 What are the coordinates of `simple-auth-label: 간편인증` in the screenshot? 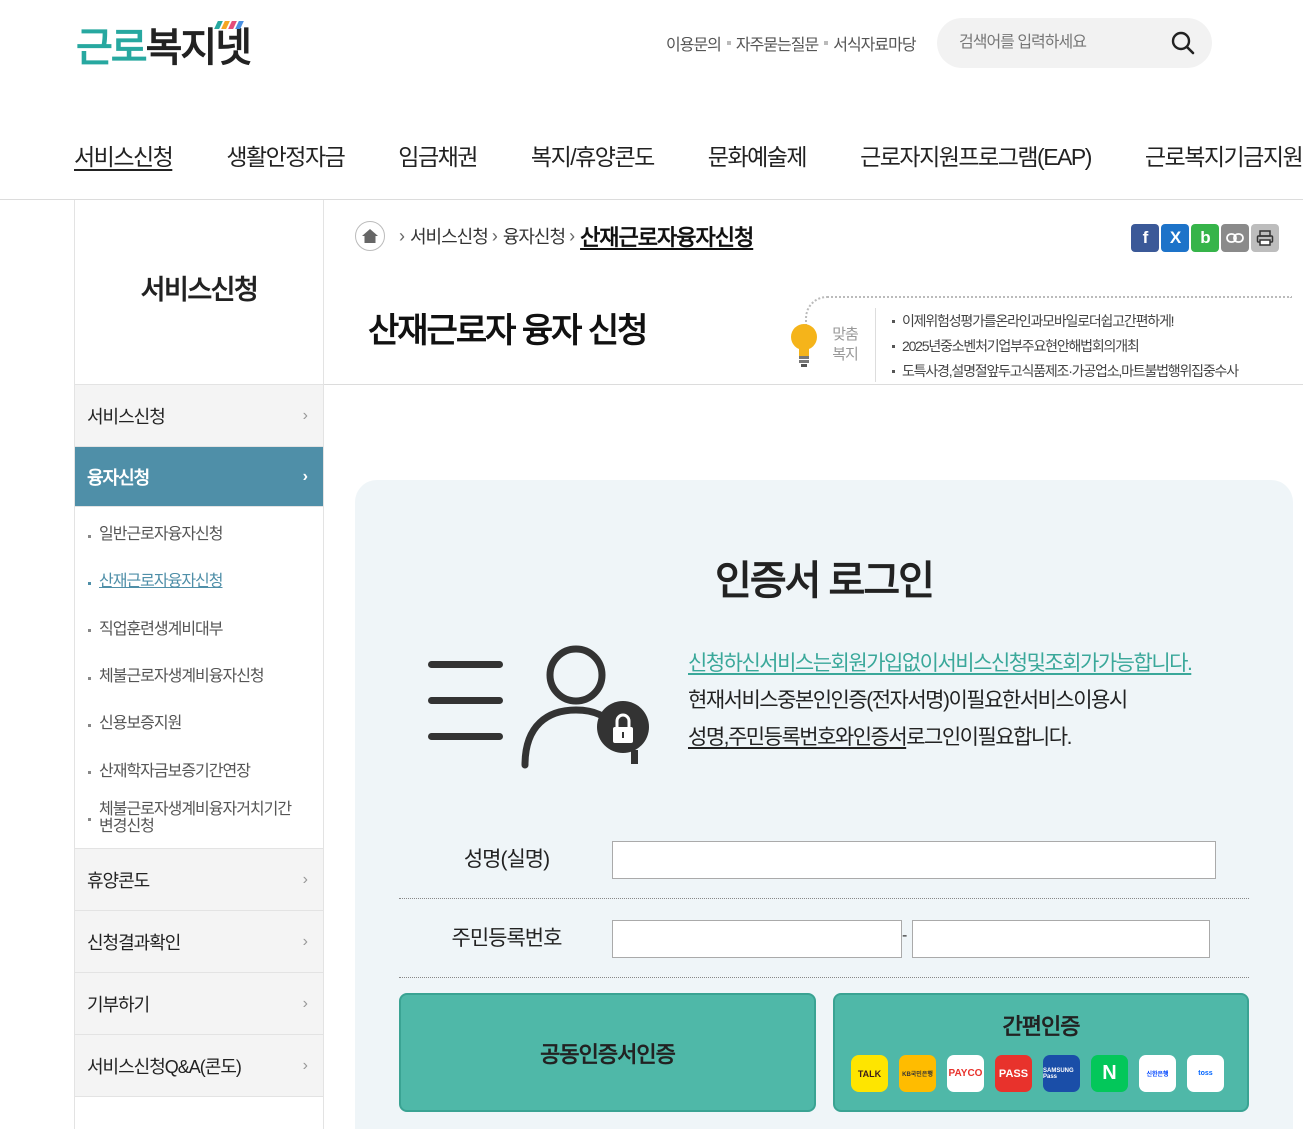 It's located at (1041, 1026).